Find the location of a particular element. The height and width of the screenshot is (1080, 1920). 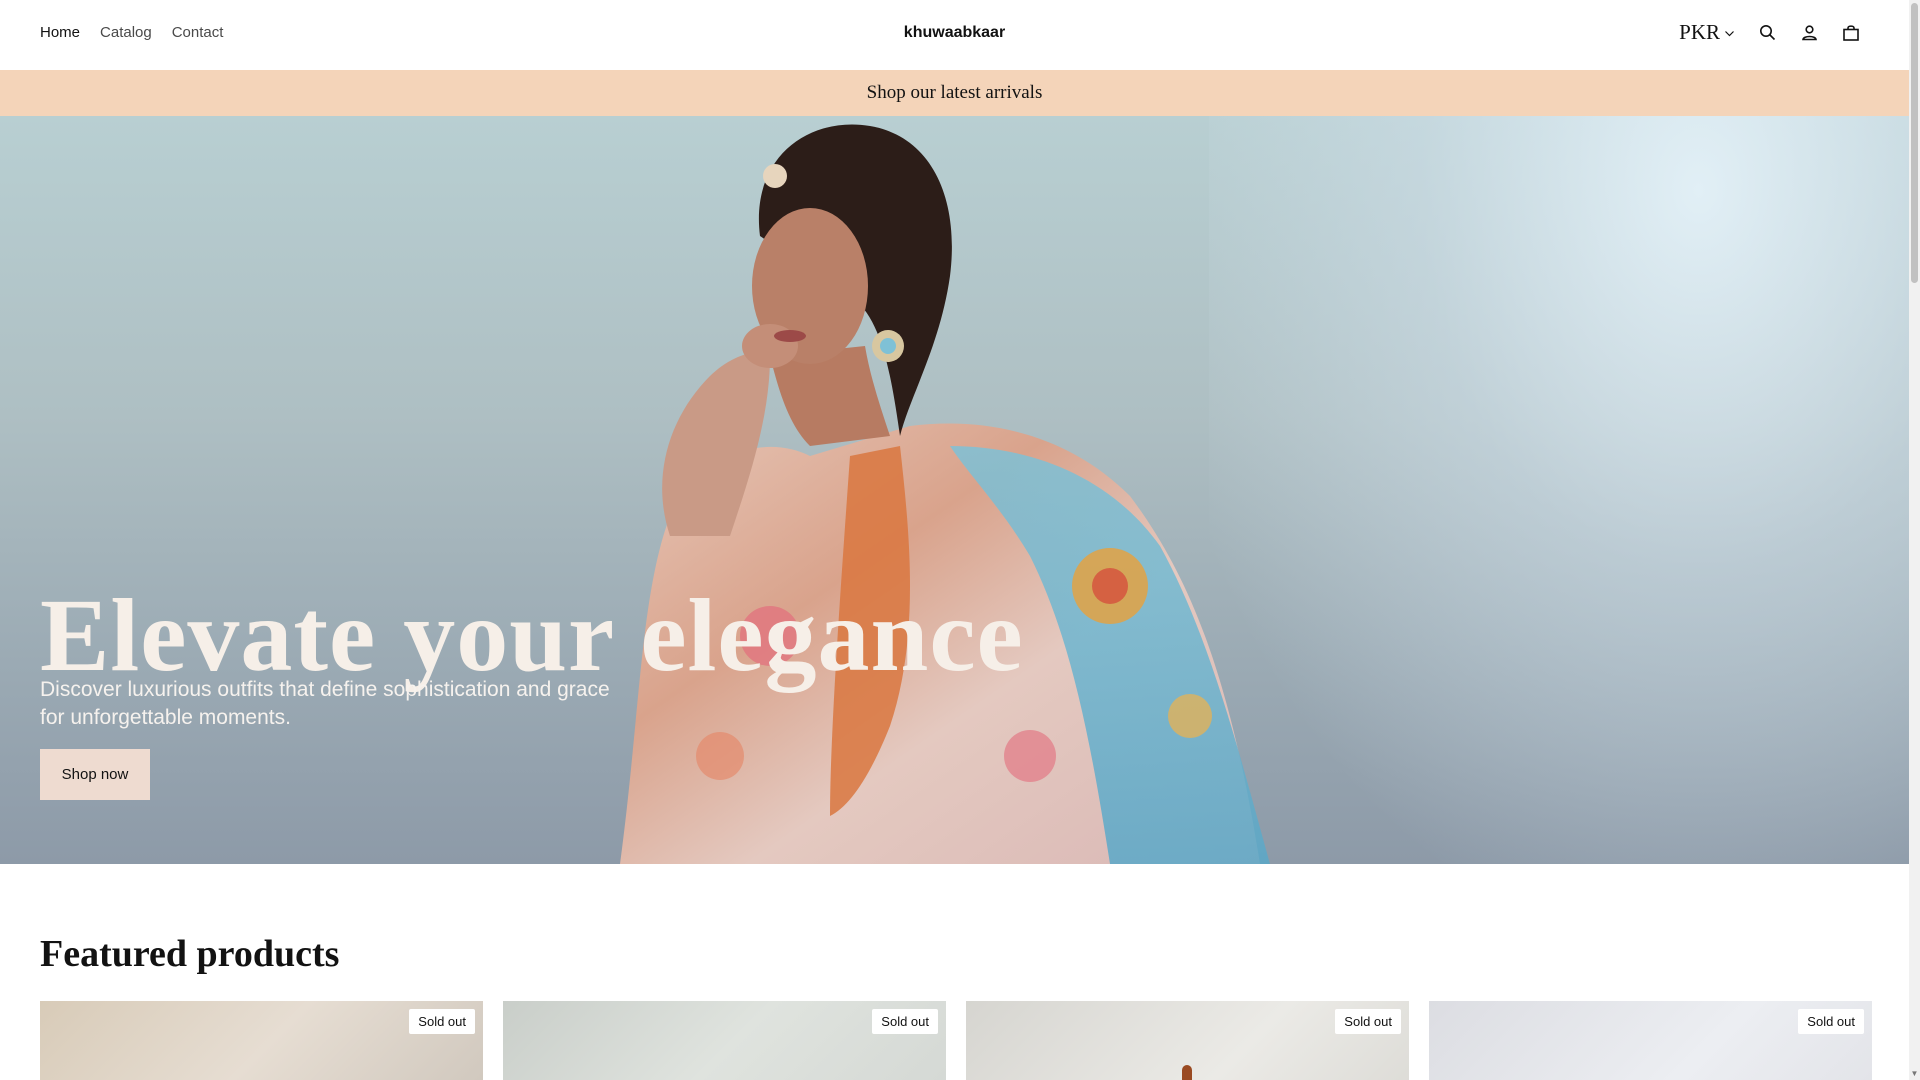

chevron-down-icon is located at coordinates (1729, 32).